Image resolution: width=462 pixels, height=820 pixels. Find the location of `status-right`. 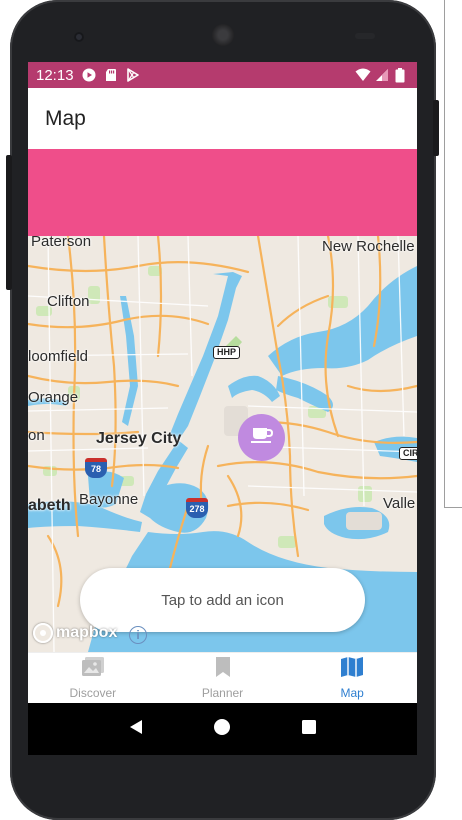

status-right is located at coordinates (382, 75).